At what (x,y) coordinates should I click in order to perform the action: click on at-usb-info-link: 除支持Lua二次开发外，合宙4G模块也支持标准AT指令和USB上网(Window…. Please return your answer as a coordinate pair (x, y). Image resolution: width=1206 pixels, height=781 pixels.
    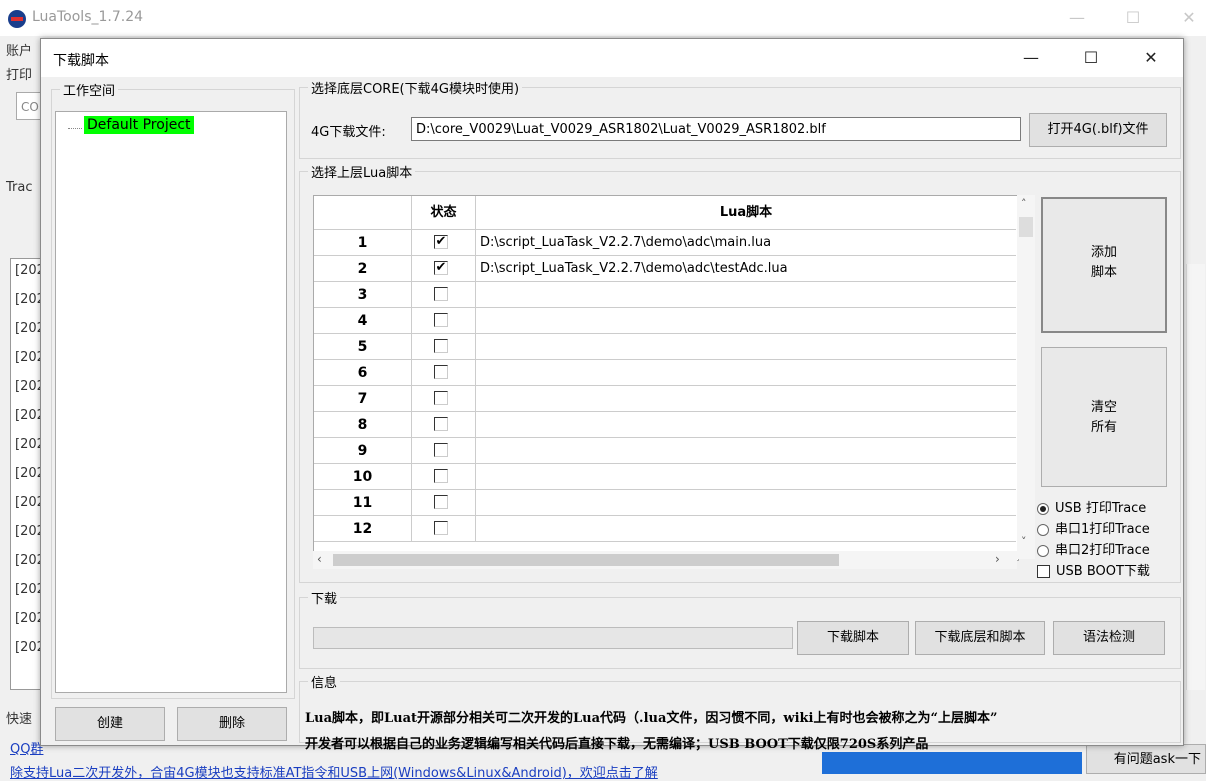
    Looking at the image, I should click on (334, 771).